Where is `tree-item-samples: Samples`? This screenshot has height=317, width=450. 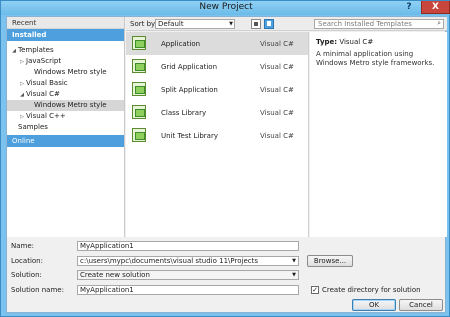
tree-item-samples: Samples is located at coordinates (65, 127).